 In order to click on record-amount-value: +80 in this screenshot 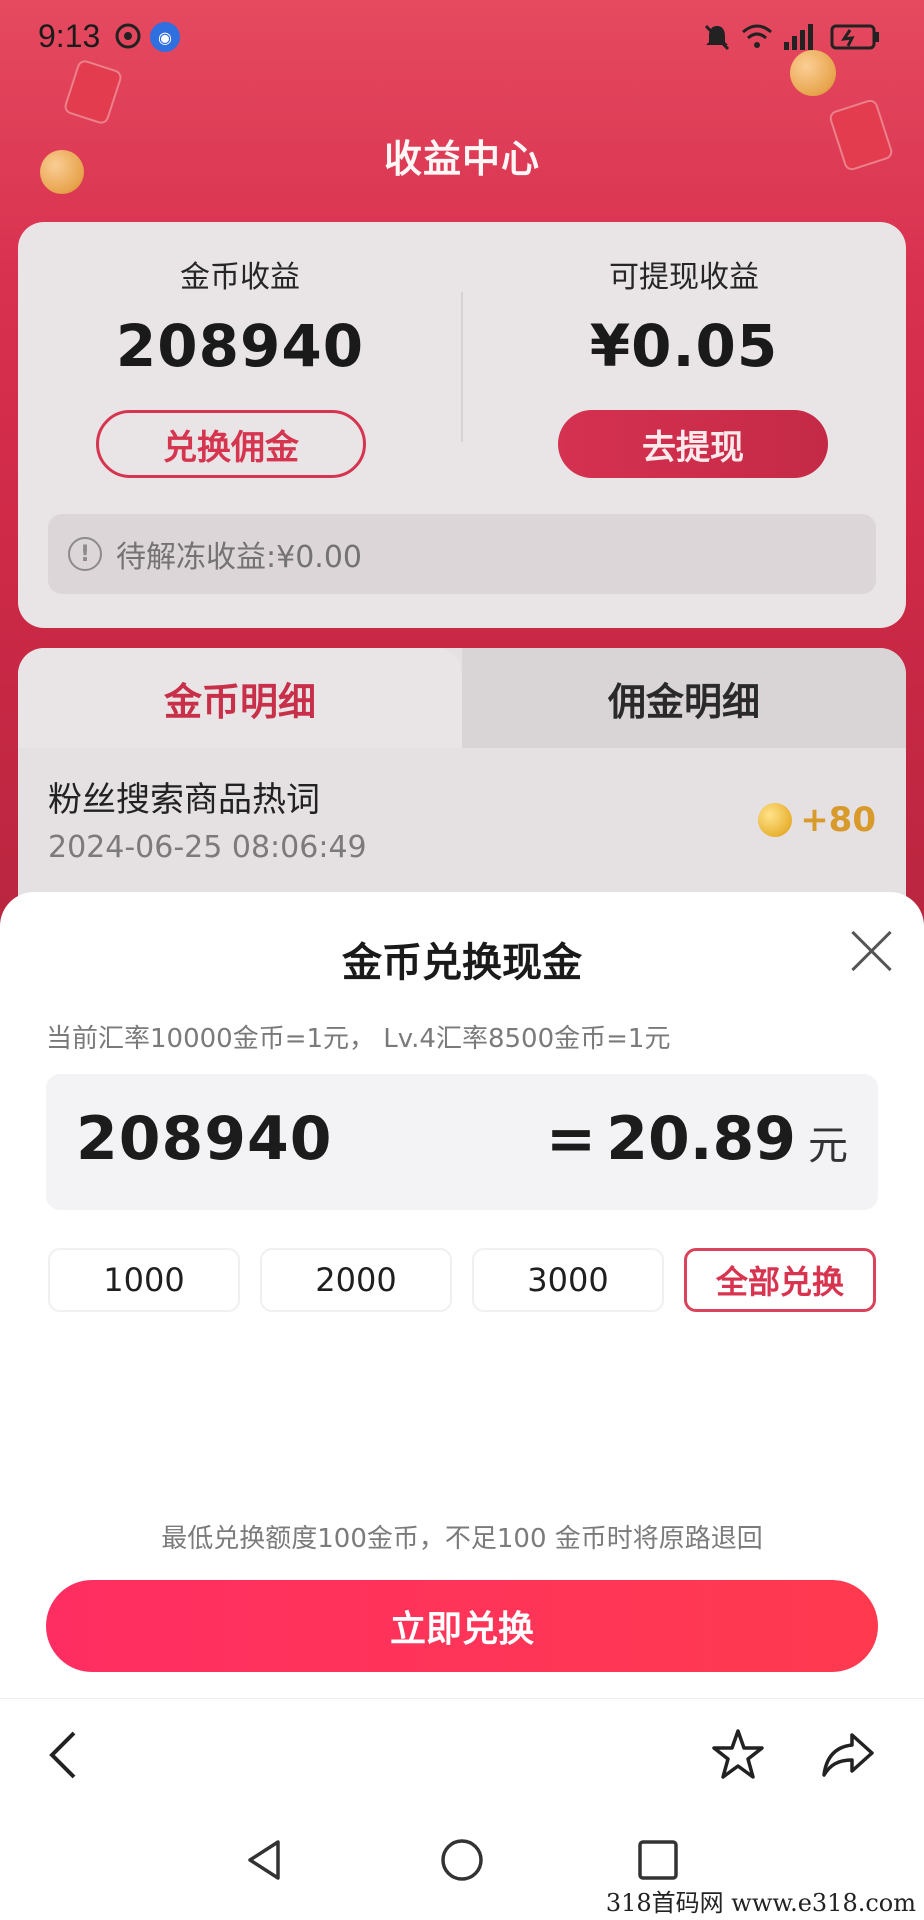, I will do `click(838, 820)`.